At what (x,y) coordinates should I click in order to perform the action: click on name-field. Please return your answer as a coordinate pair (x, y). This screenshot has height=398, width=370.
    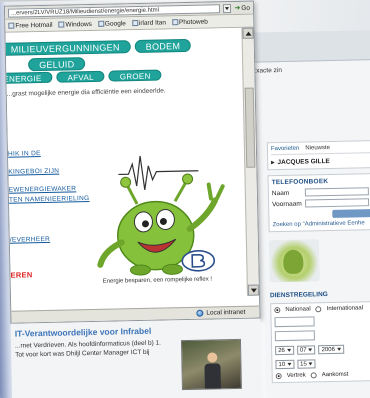
    Looking at the image, I should click on (336, 192).